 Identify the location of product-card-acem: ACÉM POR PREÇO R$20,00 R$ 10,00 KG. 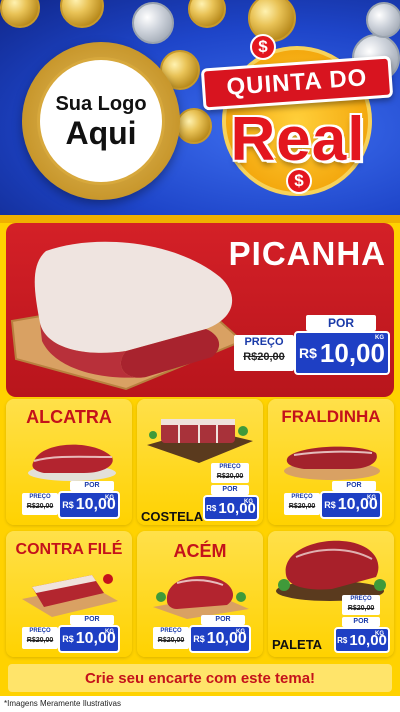
(200, 594).